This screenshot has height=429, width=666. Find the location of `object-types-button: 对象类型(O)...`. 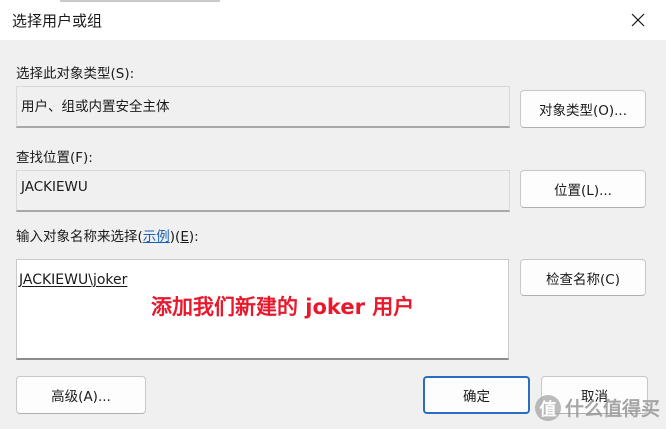

object-types-button: 对象类型(O)... is located at coordinates (583, 109).